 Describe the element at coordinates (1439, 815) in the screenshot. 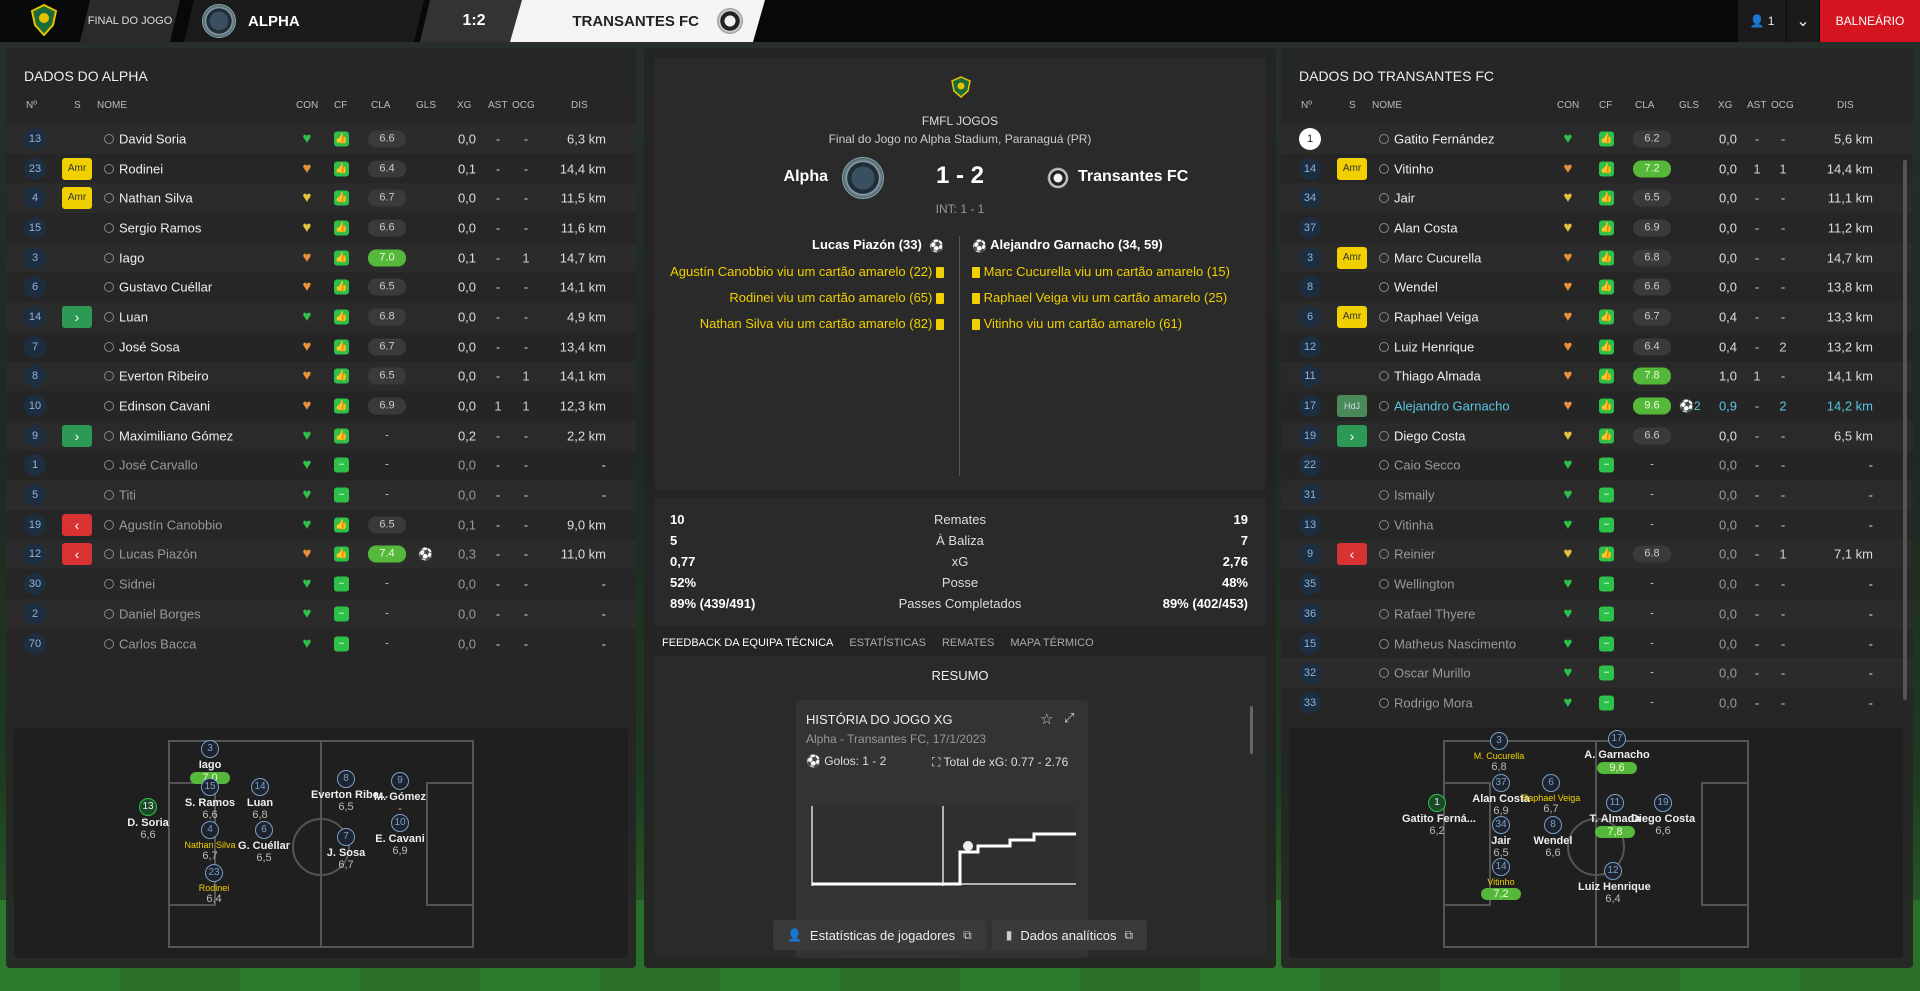

I see `pitch-player: 1 Gatito Ferná... 6,2` at that location.